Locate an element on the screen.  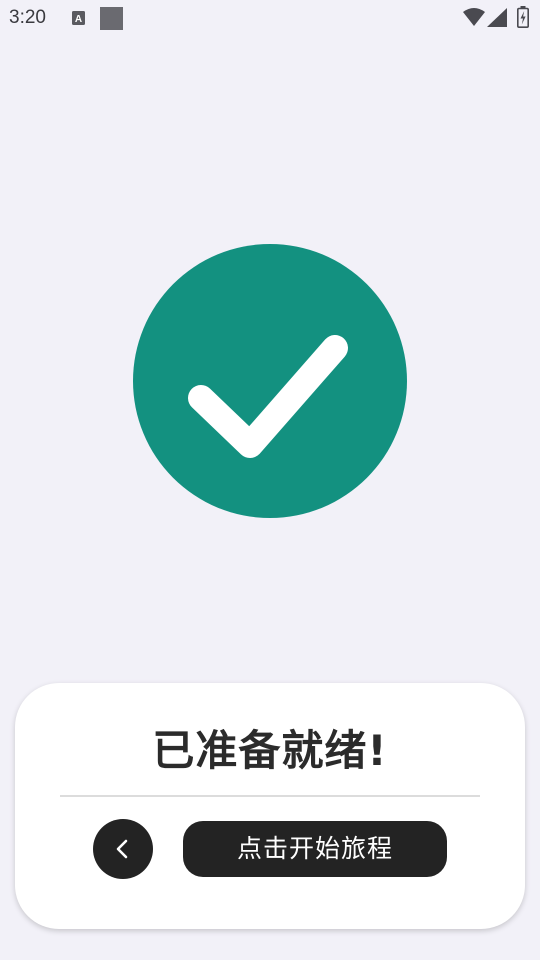
a-keyboard-icon: A is located at coordinates (78, 18).